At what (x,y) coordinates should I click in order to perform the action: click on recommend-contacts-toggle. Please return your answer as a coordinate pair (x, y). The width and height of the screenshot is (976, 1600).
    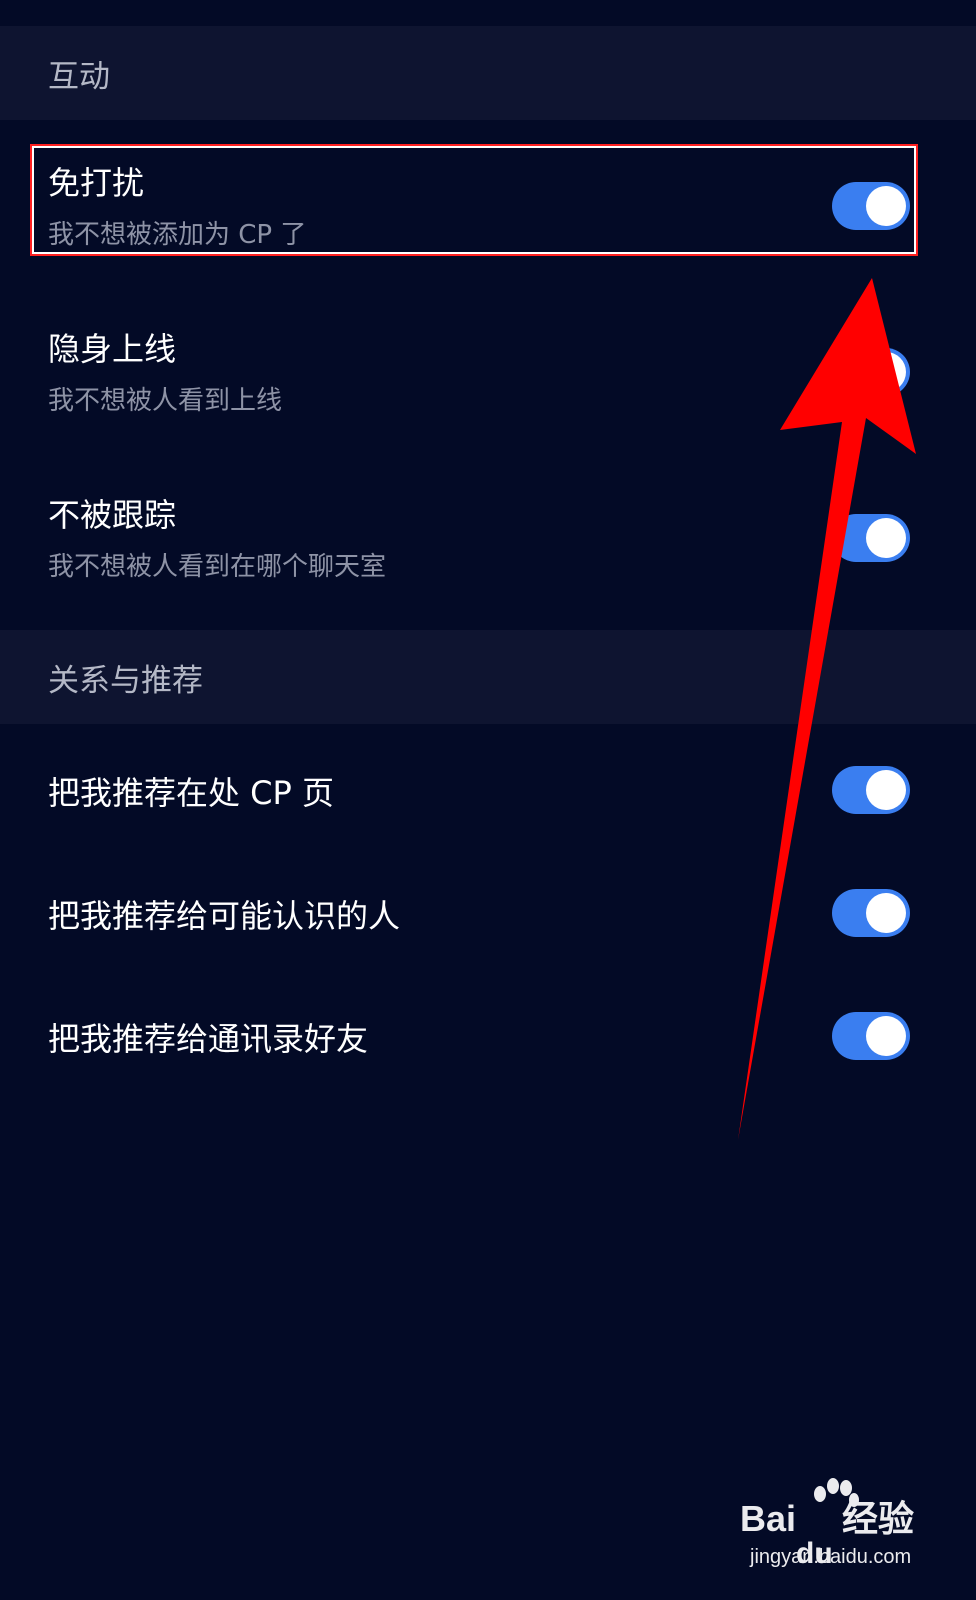
    Looking at the image, I should click on (871, 1036).